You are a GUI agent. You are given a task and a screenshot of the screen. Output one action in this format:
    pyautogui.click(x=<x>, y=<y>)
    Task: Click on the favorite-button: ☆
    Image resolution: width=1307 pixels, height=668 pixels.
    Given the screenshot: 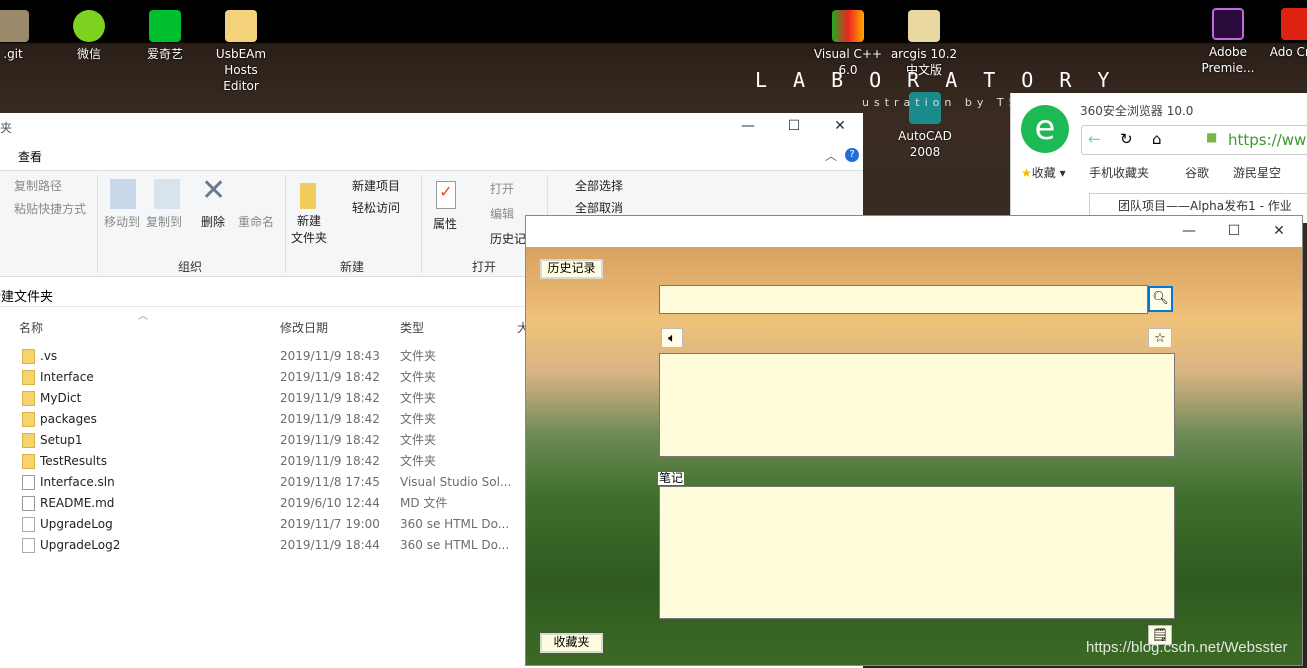 What is the action you would take?
    pyautogui.click(x=1160, y=338)
    